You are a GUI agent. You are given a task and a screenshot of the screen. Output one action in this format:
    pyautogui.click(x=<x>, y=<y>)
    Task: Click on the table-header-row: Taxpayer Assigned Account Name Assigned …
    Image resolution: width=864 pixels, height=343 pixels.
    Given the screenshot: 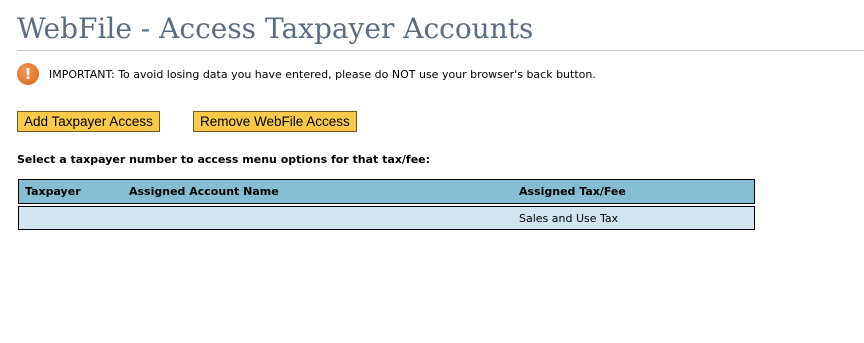 What is the action you would take?
    pyautogui.click(x=386, y=191)
    